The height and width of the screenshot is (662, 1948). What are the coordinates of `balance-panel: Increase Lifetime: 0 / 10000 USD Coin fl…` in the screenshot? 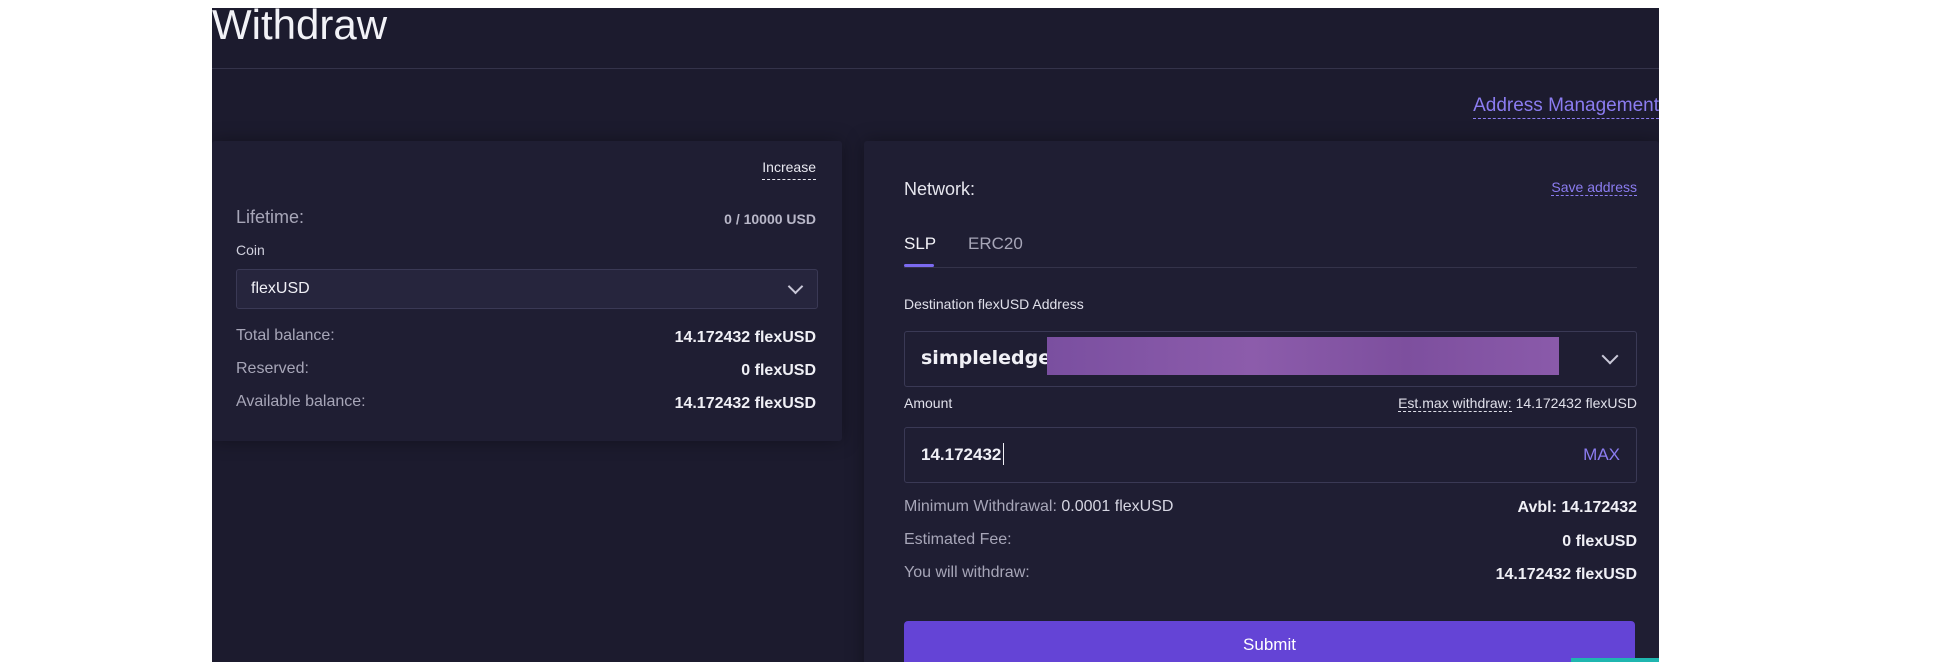 It's located at (527, 291).